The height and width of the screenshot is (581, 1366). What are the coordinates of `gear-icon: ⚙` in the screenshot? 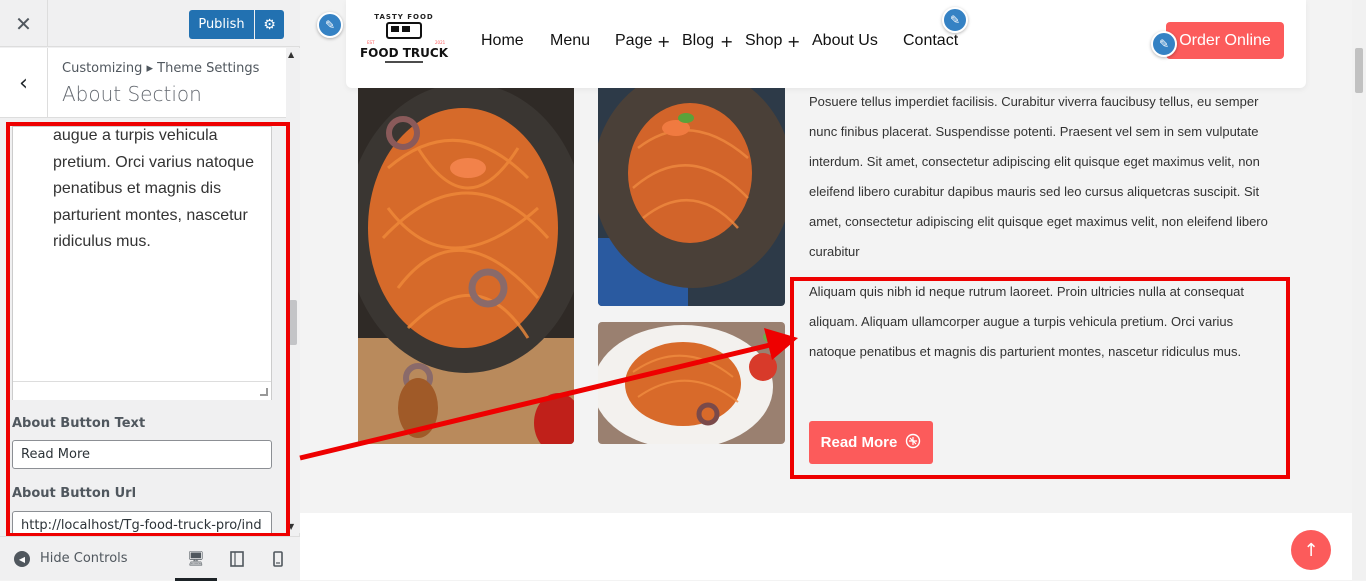 It's located at (269, 24).